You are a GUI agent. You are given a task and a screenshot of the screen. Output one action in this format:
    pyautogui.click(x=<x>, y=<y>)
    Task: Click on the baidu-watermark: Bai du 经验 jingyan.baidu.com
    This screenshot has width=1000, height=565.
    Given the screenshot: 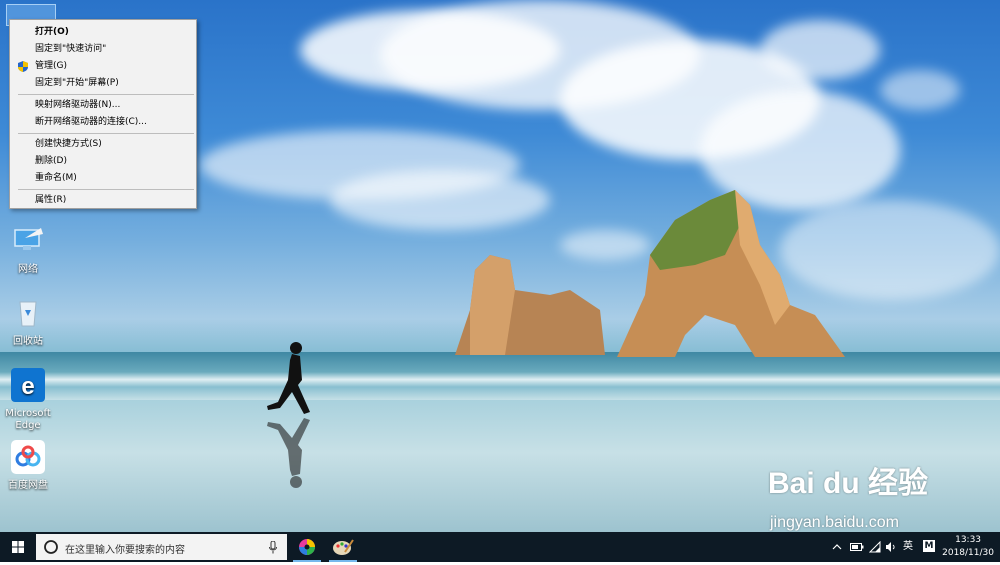 What is the action you would take?
    pyautogui.click(x=848, y=494)
    